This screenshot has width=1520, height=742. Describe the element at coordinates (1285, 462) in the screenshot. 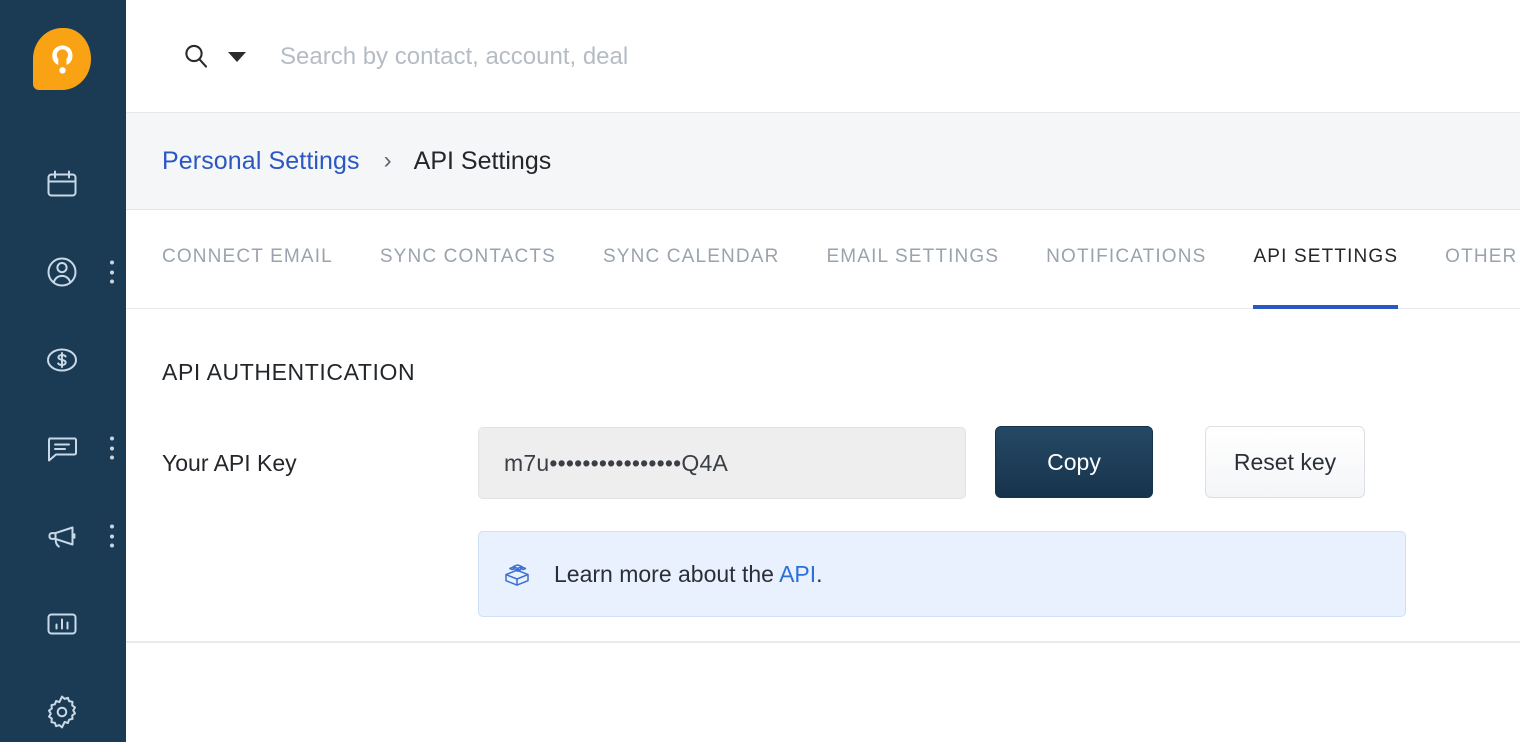

I see `reset-key-button: Reset key` at that location.